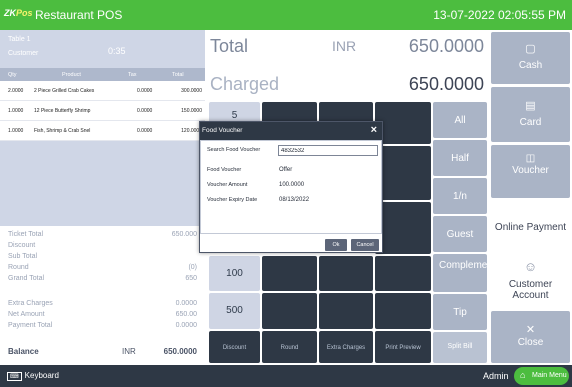 The height and width of the screenshot is (387, 572). I want to click on home-icon: ⌂, so click(523, 375).